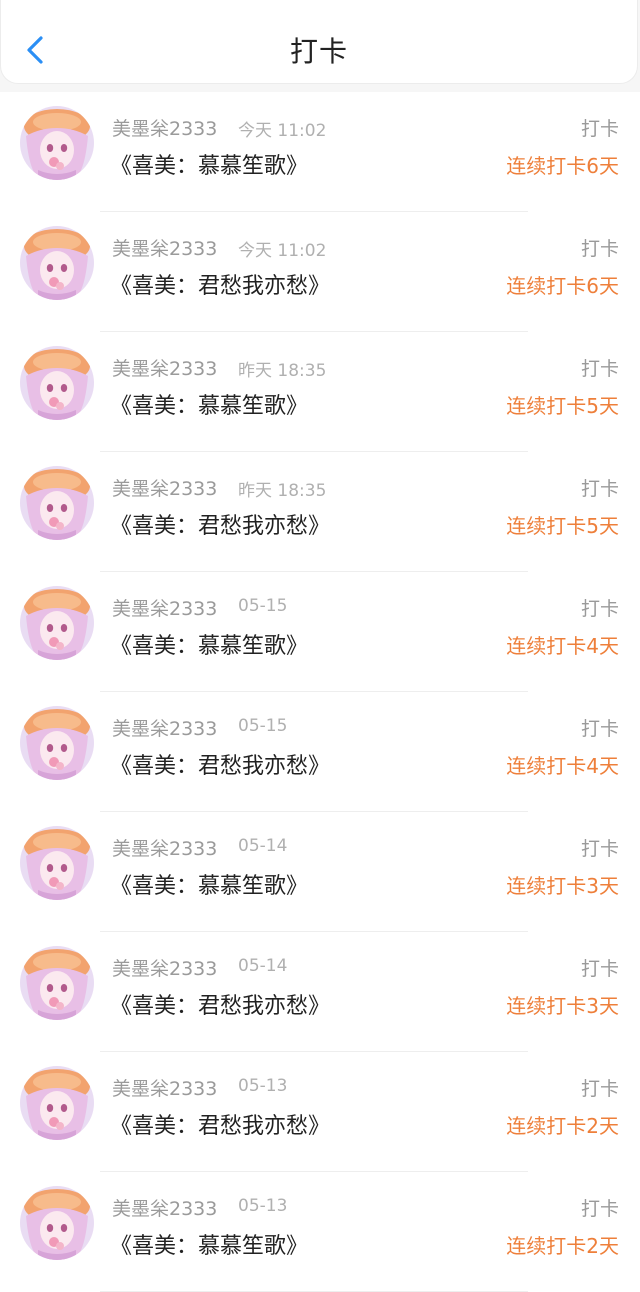 This screenshot has width=640, height=1292. Describe the element at coordinates (320, 392) in the screenshot. I see `checkin-item: 美墨枀2333 昨天 18:35 《喜美：慕慕笙歌》 打卡 连续打卡5天` at that location.